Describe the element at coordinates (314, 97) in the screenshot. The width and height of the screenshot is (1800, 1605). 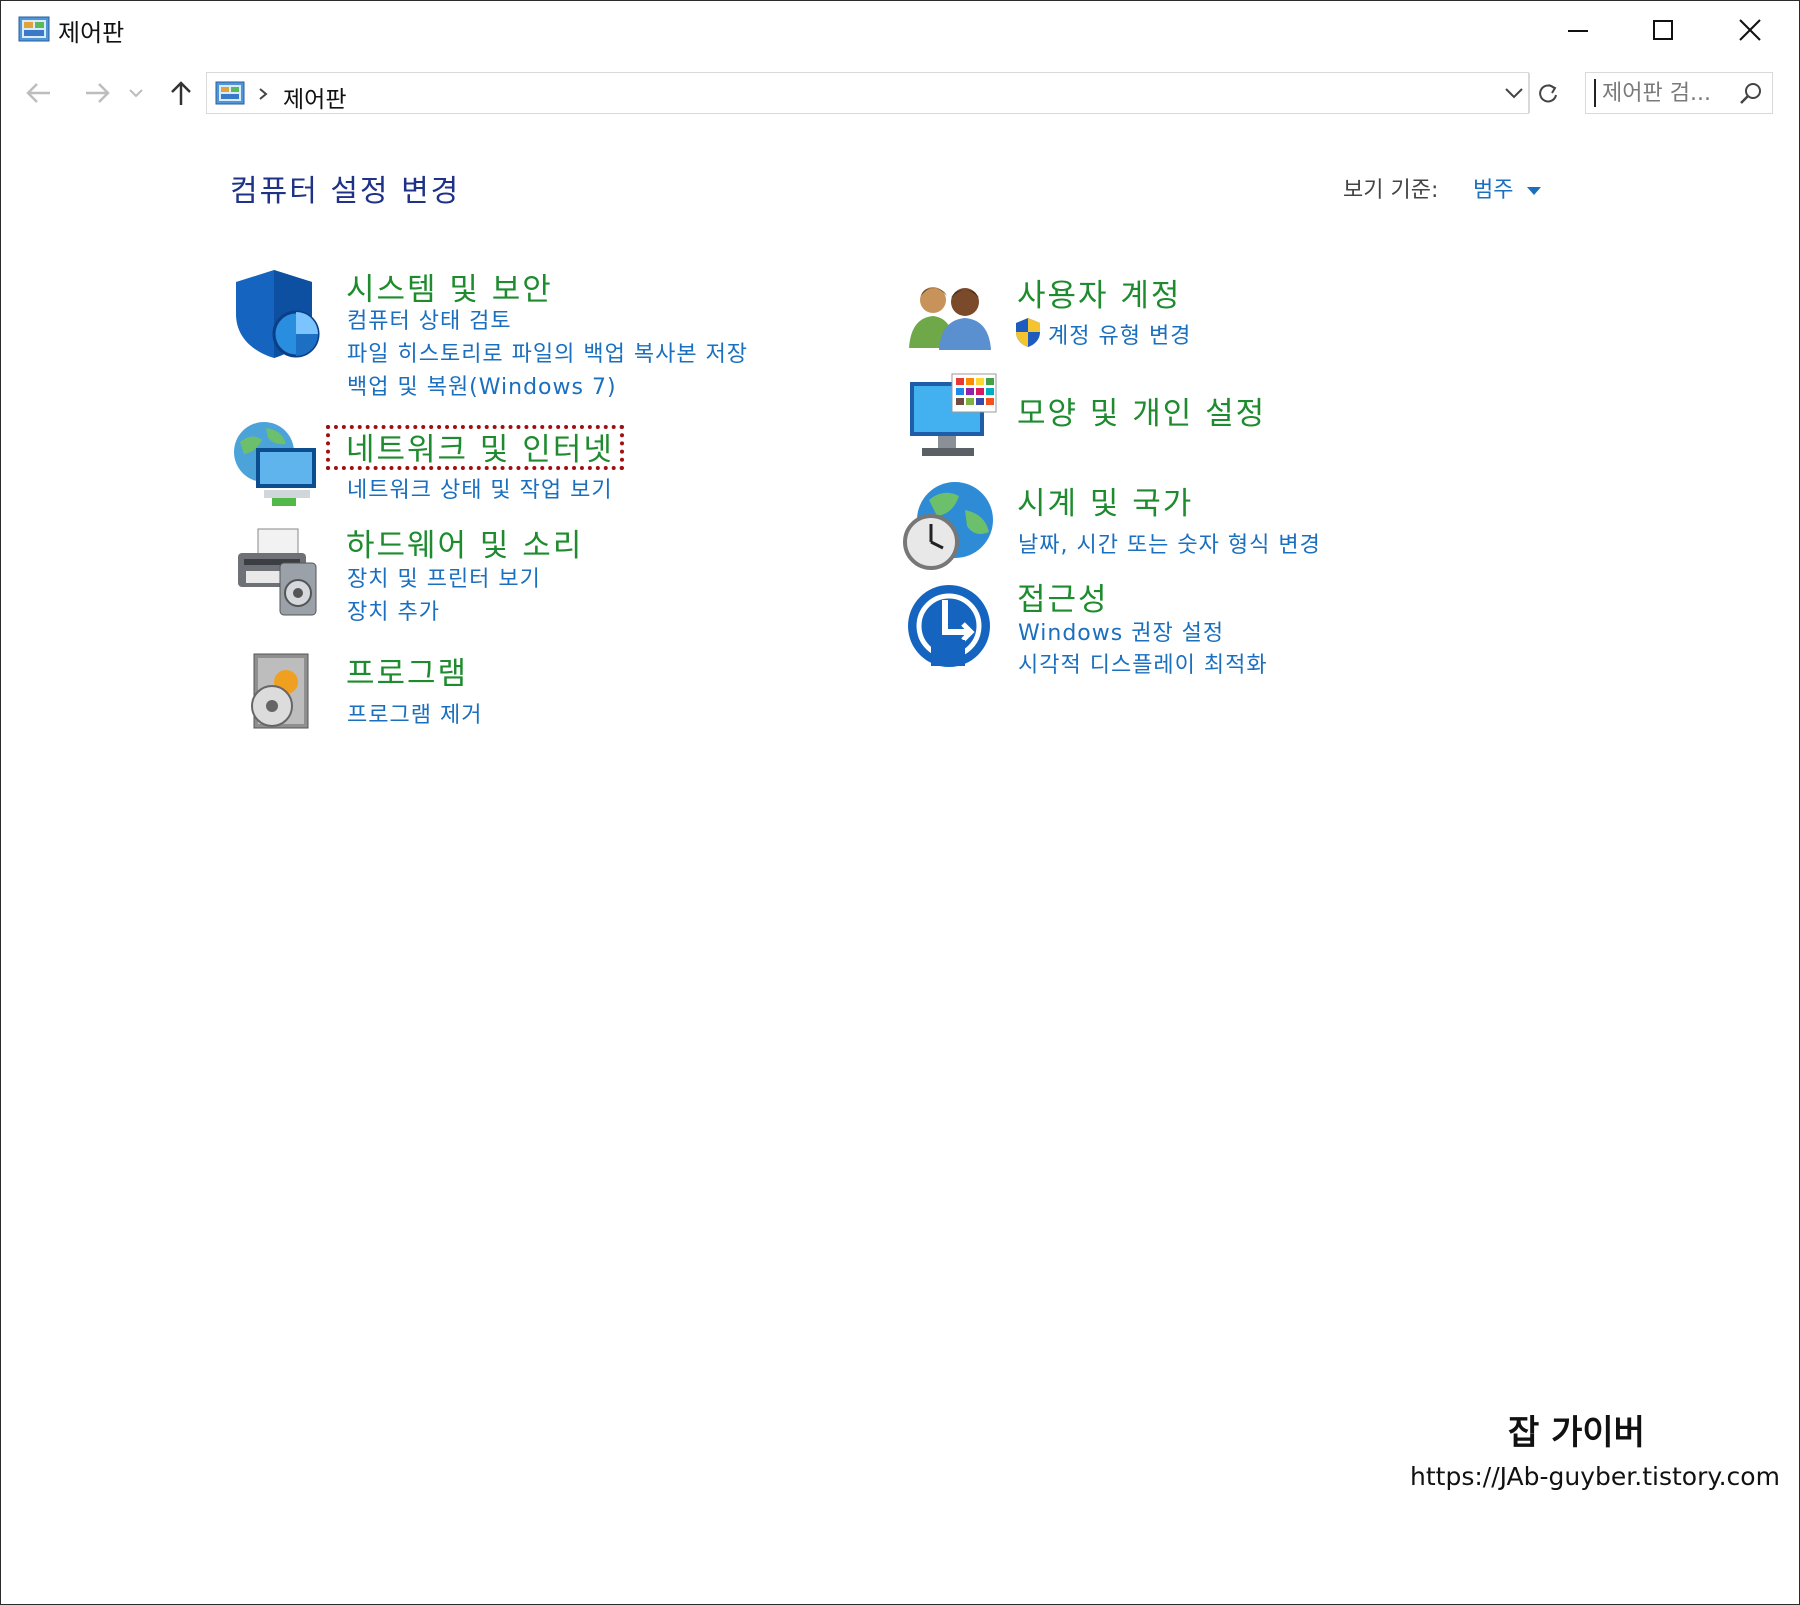
I see `breadcrumb-control-panel: 제어판` at that location.